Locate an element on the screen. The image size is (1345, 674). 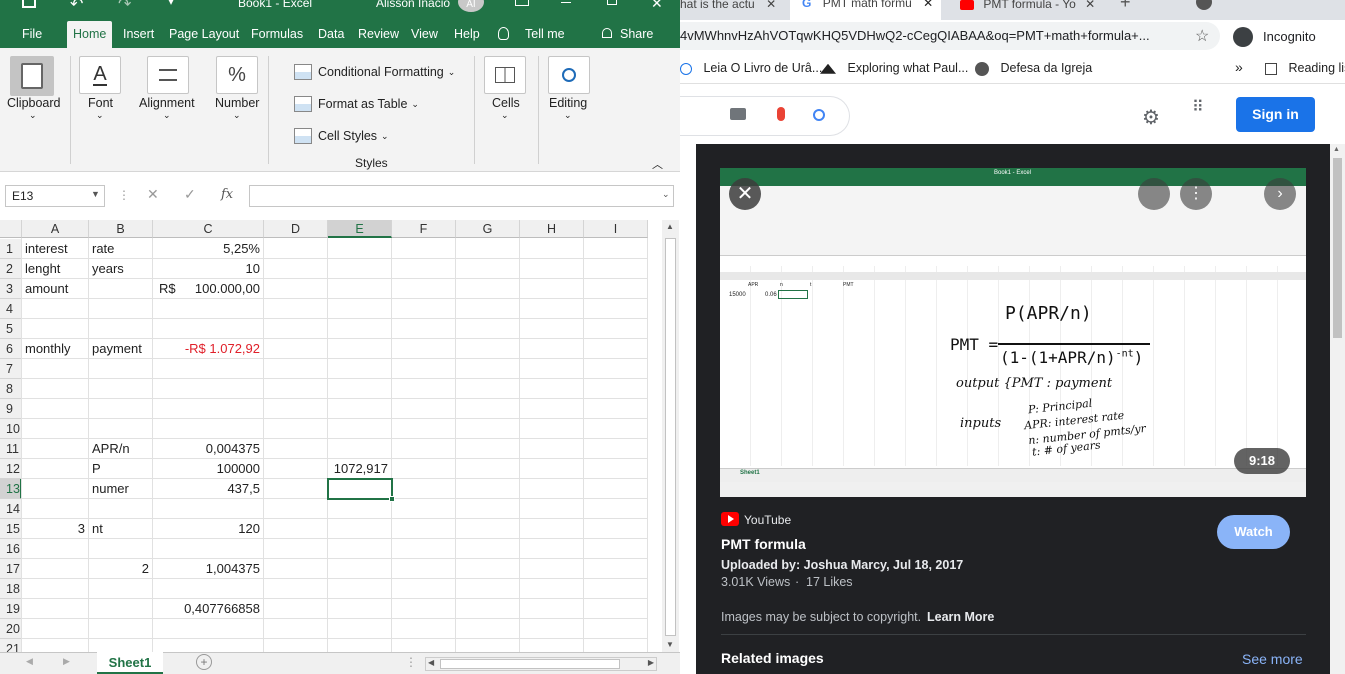
row-header-3: 3 is located at coordinates (11, 289).